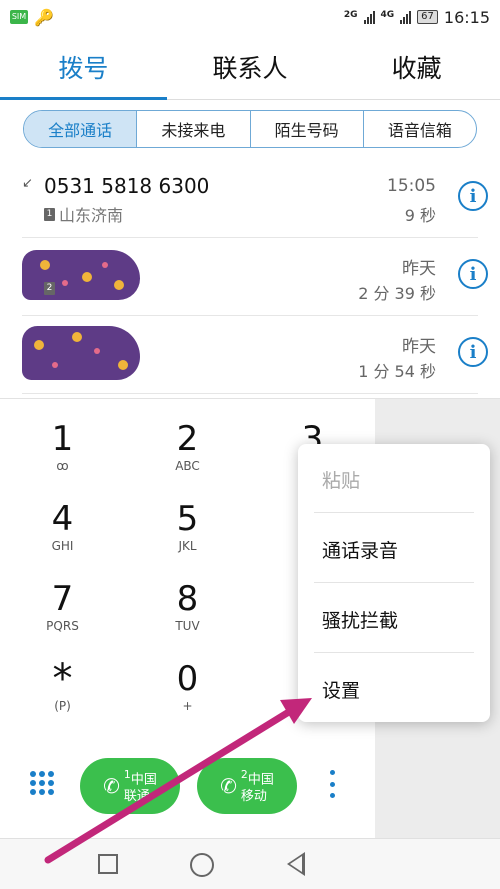 Image resolution: width=500 pixels, height=889 pixels. What do you see at coordinates (420, 215) in the screenshot?
I see `call-duration: 9 秒` at bounding box center [420, 215].